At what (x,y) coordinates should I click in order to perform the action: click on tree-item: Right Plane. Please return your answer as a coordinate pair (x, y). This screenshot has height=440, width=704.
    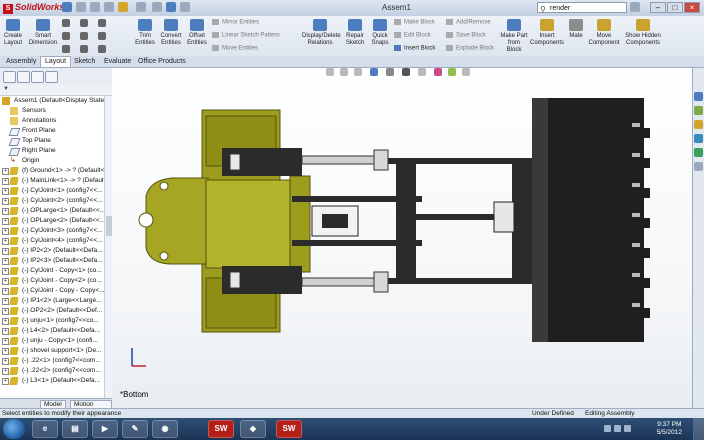
    Looking at the image, I should click on (52, 151).